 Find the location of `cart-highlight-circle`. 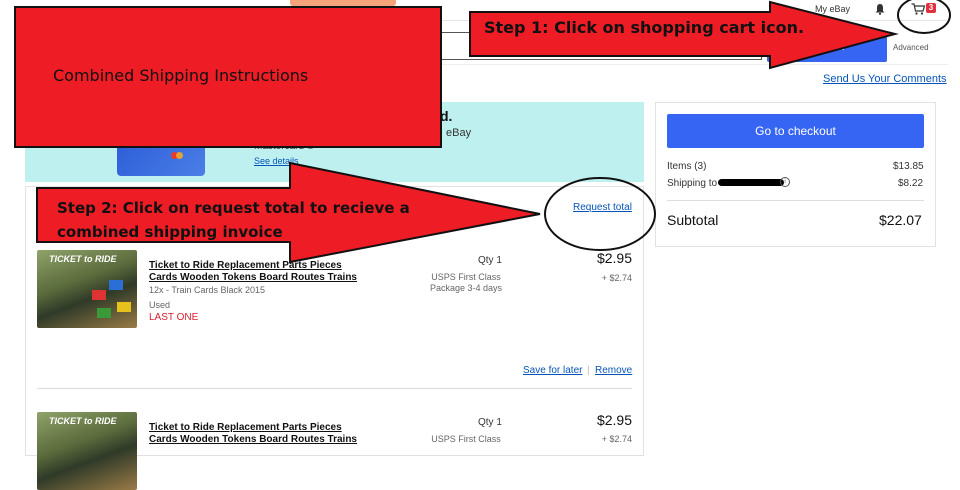

cart-highlight-circle is located at coordinates (924, 17).